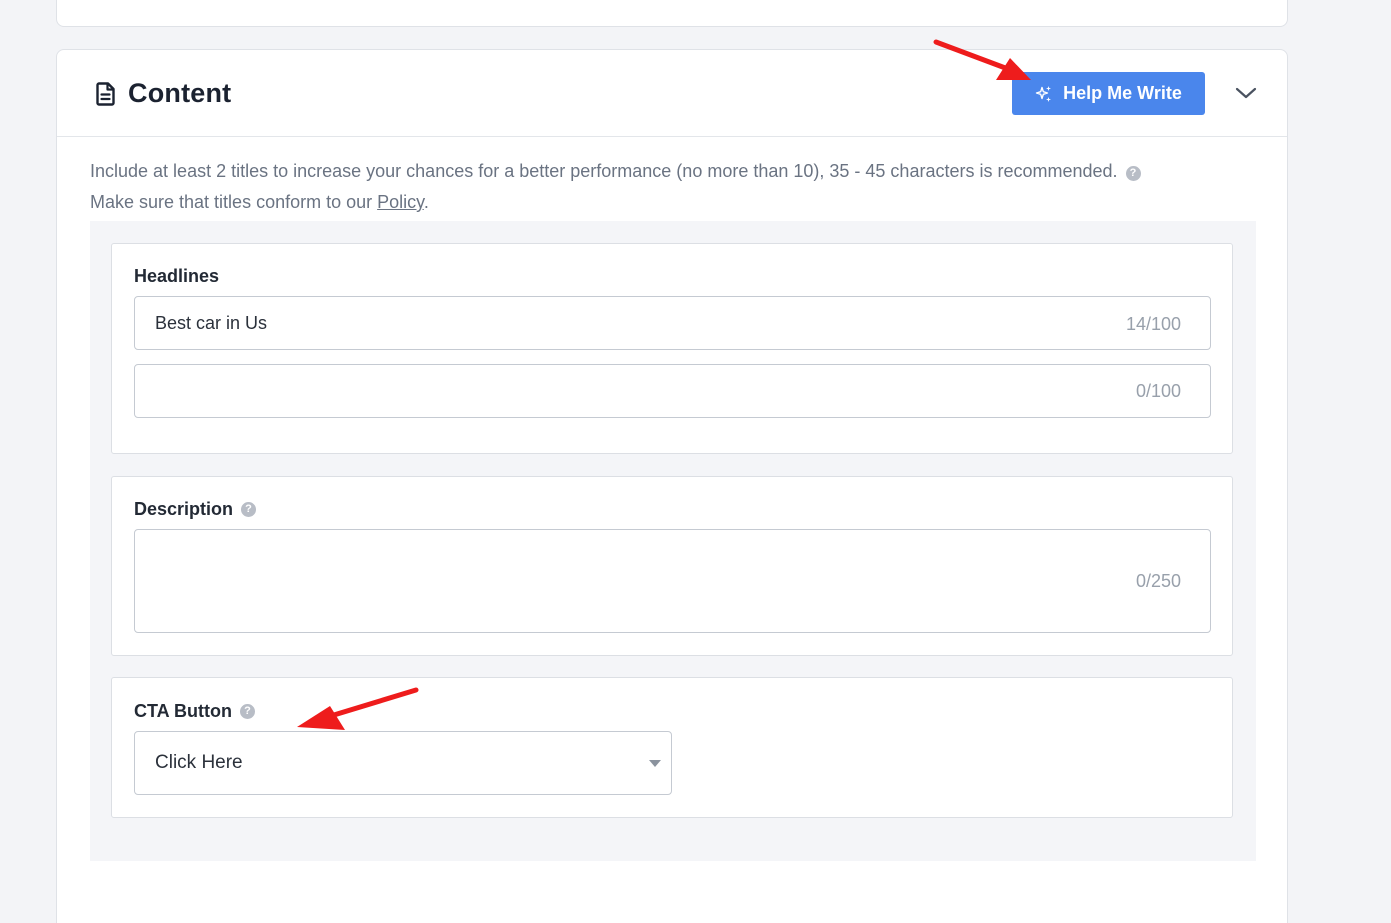 This screenshot has width=1391, height=923. What do you see at coordinates (672, 323) in the screenshot?
I see `headline-input-1: Best car in Us 14/100` at bounding box center [672, 323].